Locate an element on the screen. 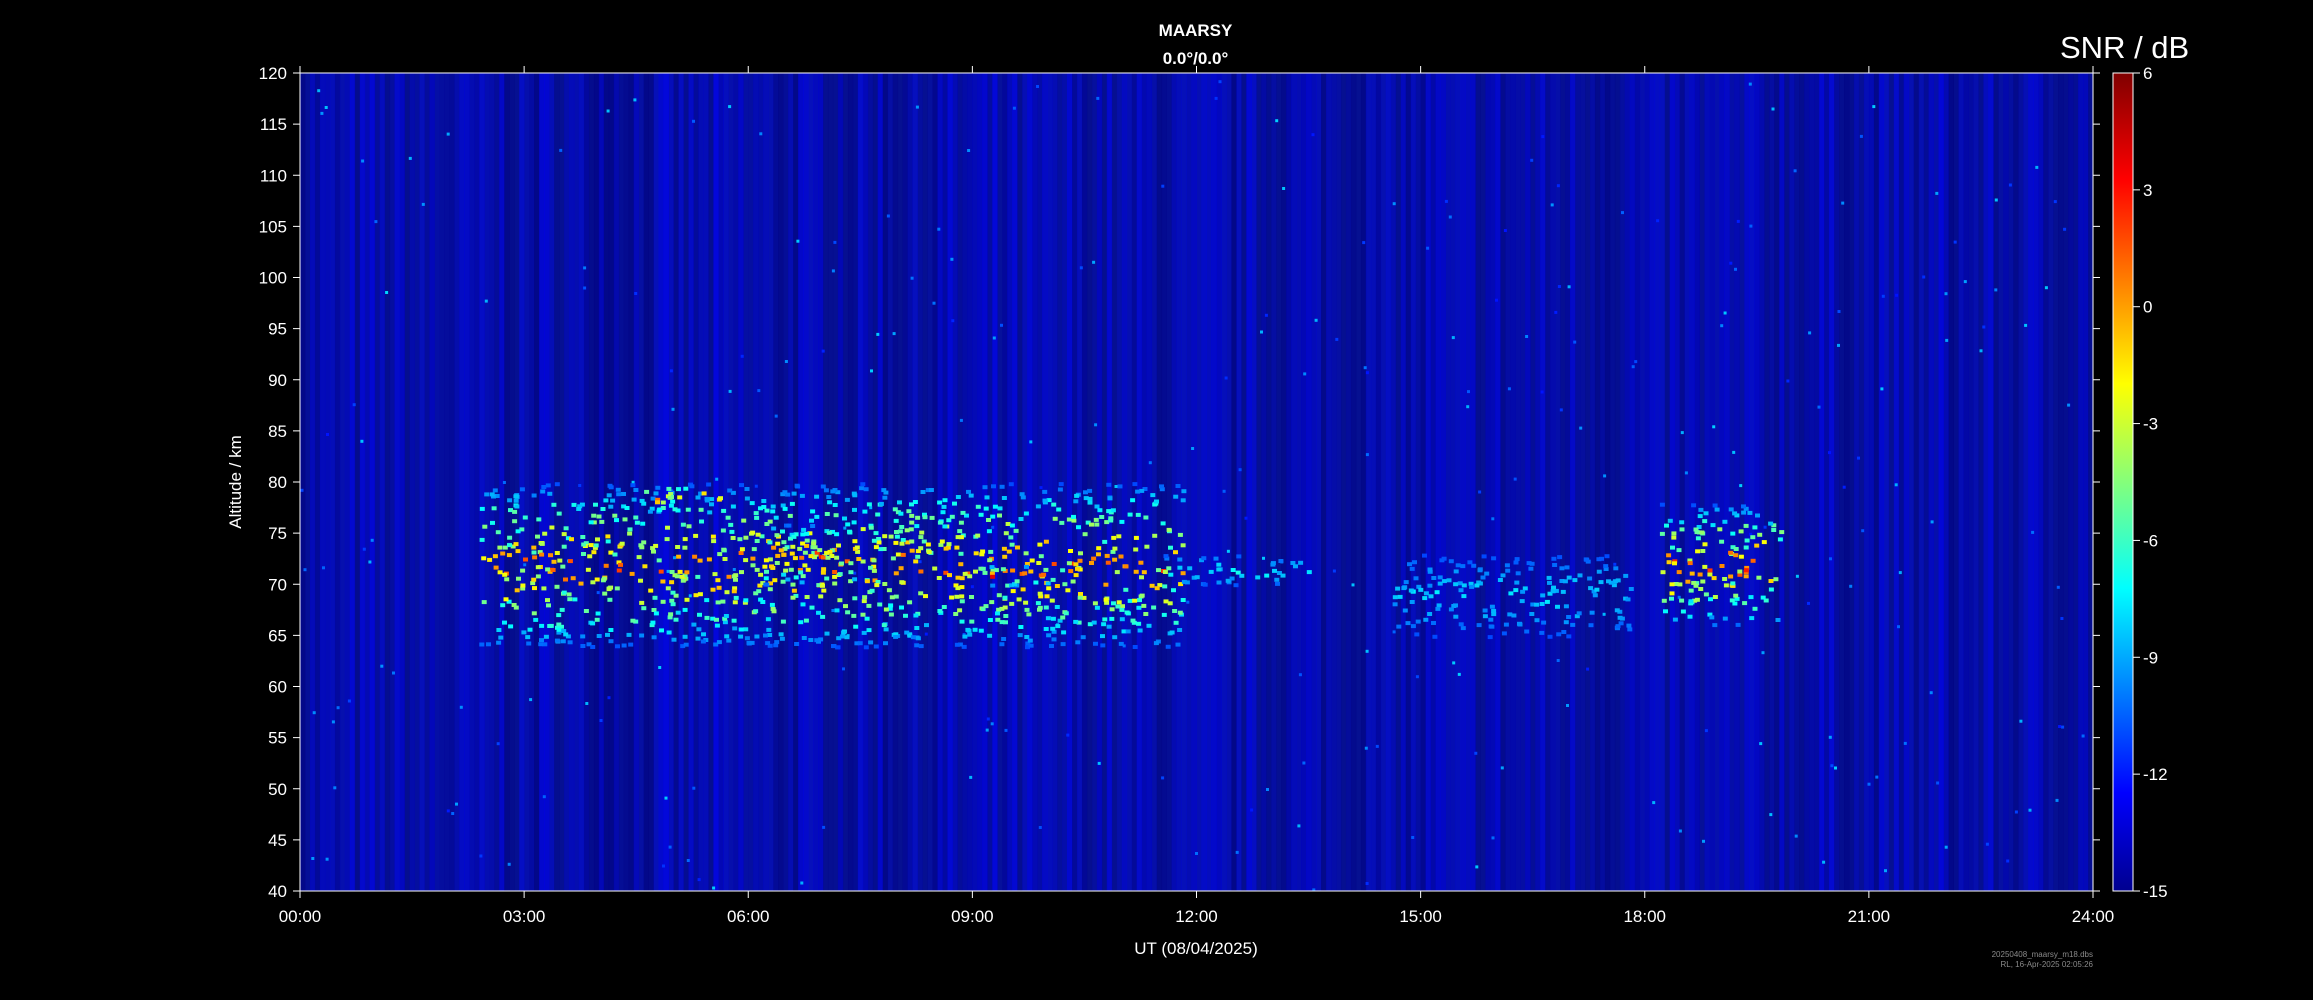 The height and width of the screenshot is (1000, 2313). x-tick-label: 15:00 is located at coordinates (1420, 916).